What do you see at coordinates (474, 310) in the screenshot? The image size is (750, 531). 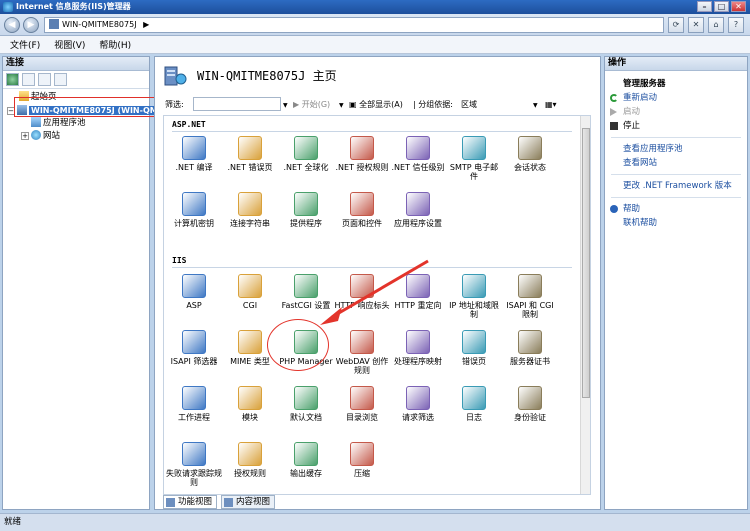 I see `feature-tile-label: IP 地址和域限制` at bounding box center [474, 310].